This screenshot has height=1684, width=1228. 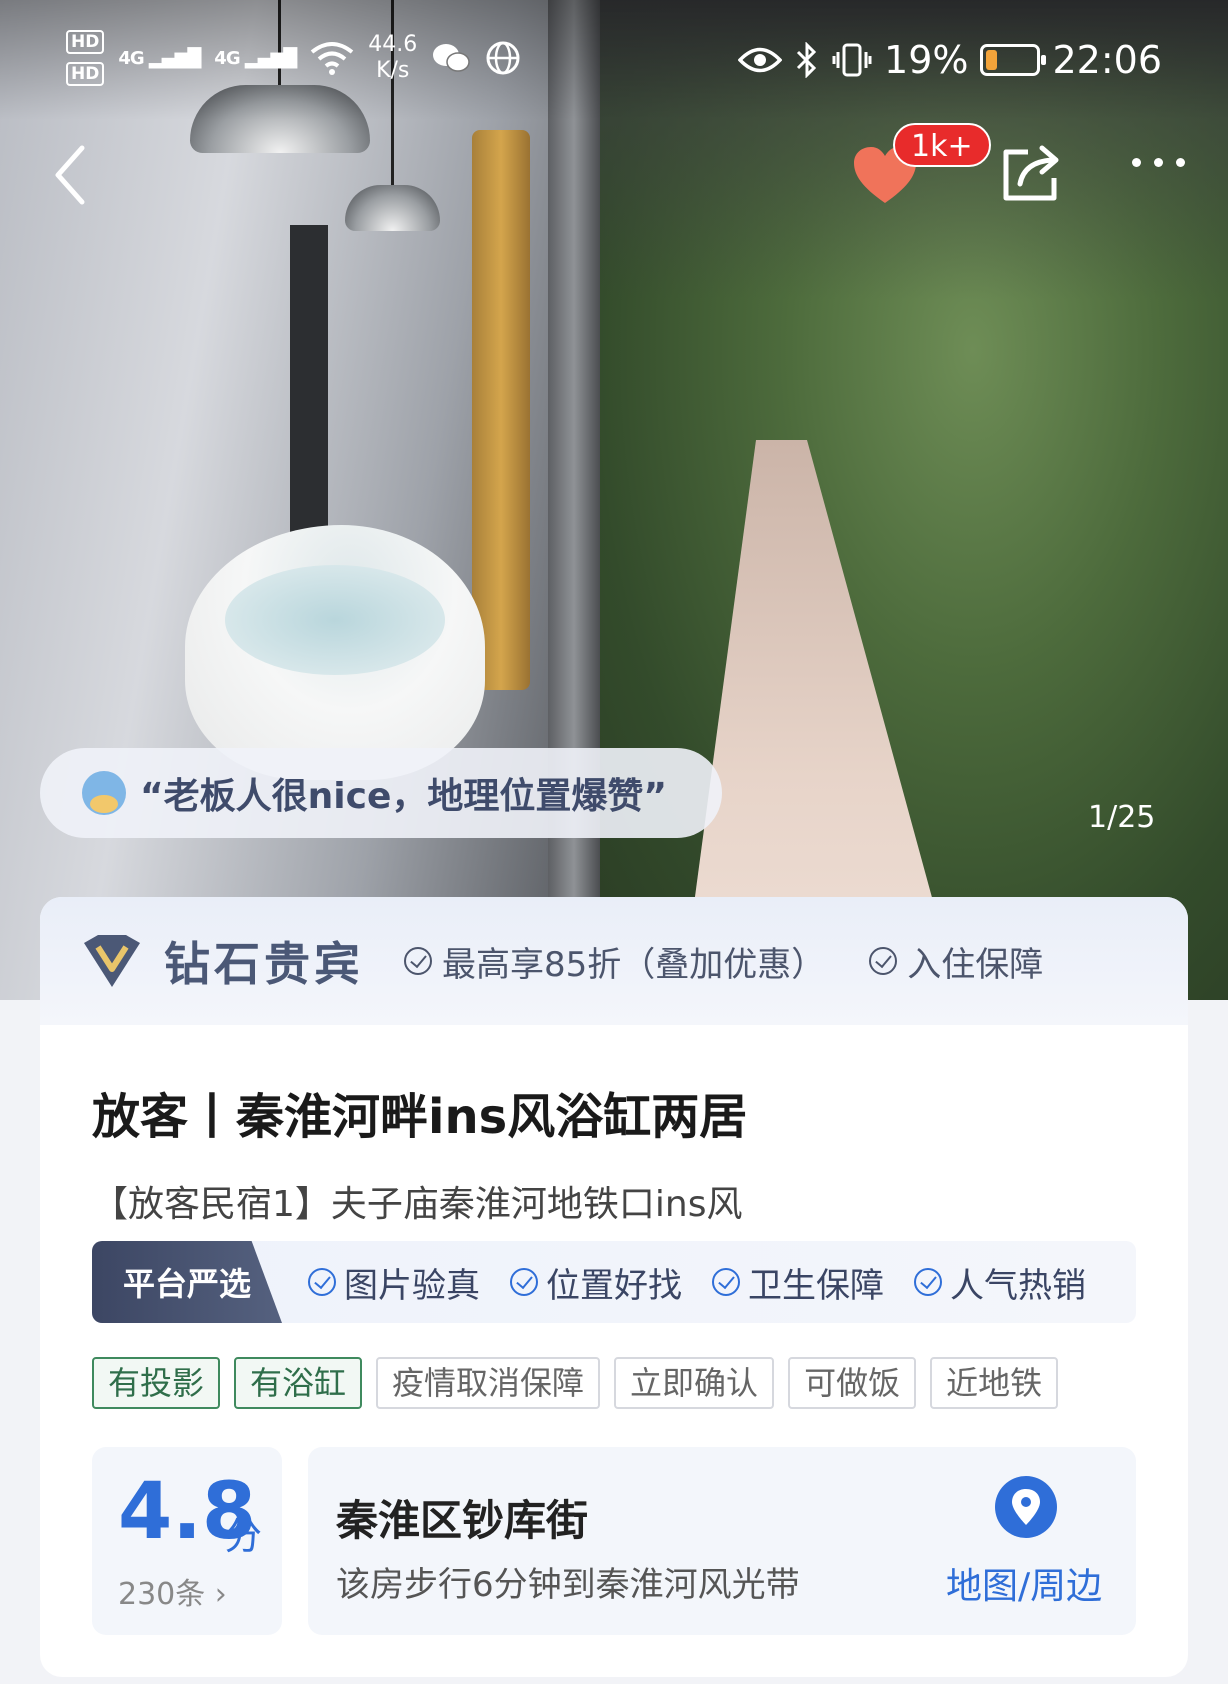 I want to click on map-nearby-link: 地图/周边, so click(x=1024, y=1583).